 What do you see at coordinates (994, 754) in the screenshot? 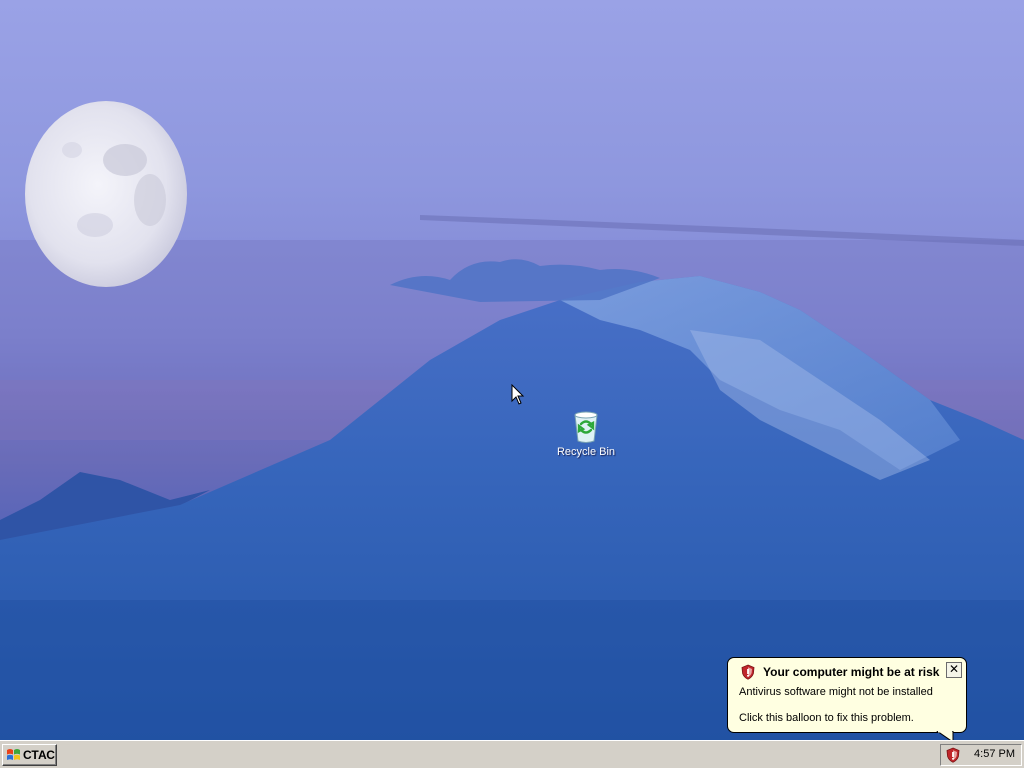
I see `clock: 4:57 PM` at bounding box center [994, 754].